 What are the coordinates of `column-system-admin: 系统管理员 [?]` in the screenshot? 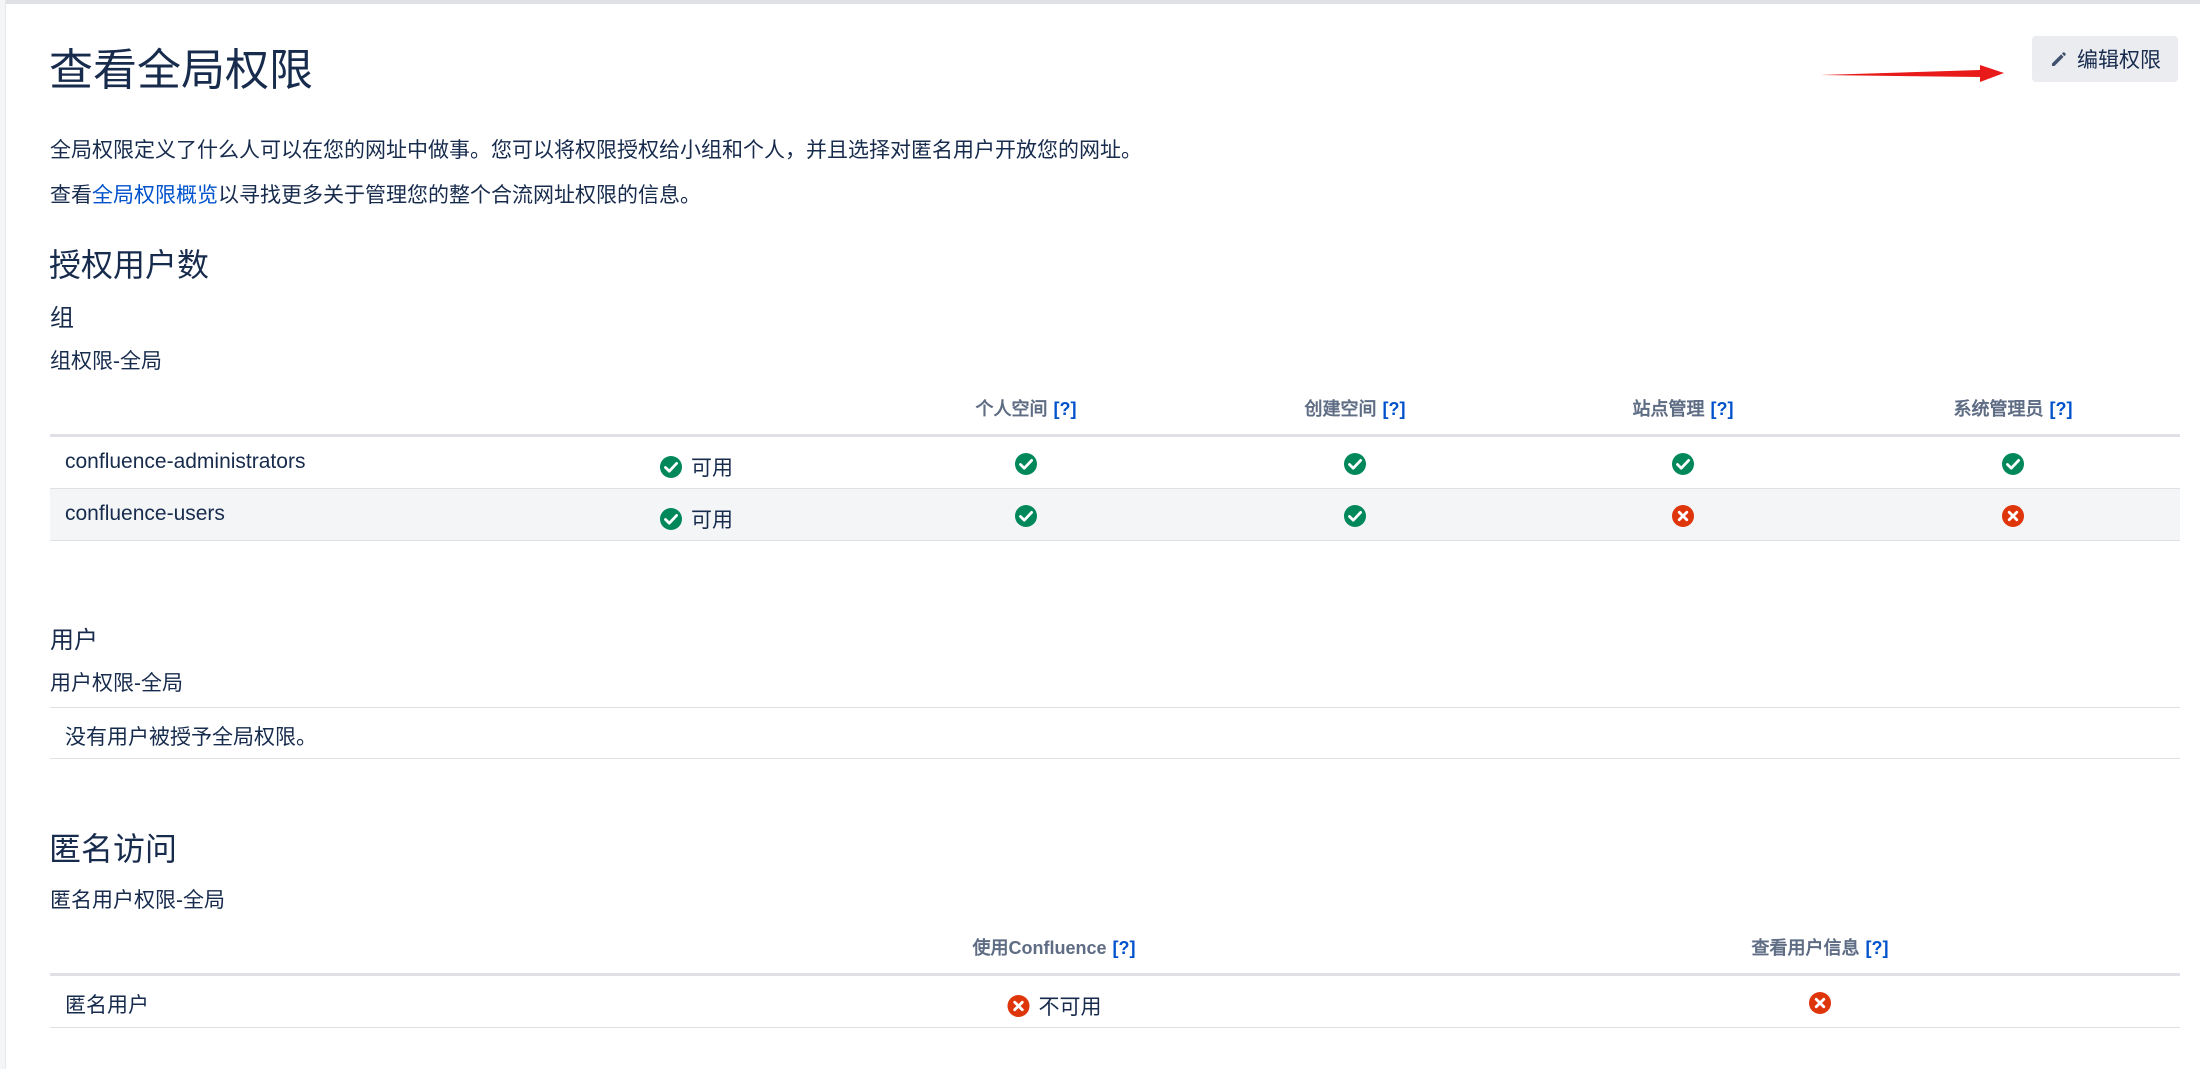 It's located at (2013, 408).